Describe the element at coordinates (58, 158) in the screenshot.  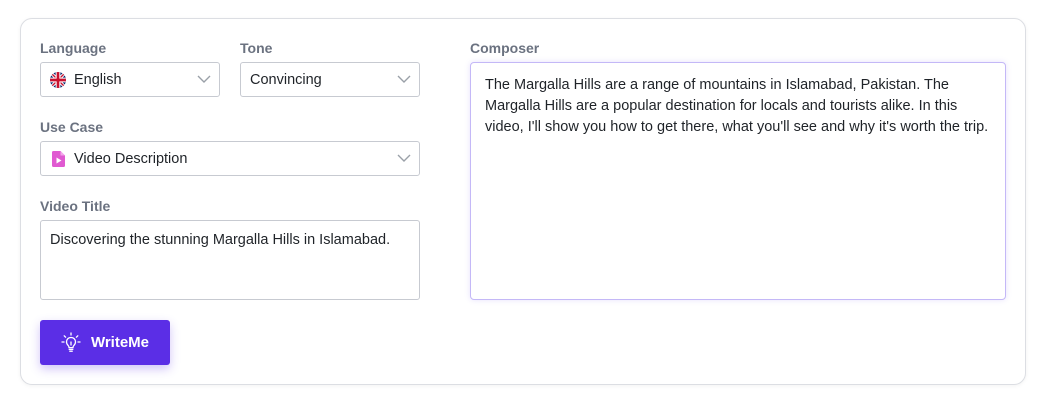
I see `video-file-icon` at that location.